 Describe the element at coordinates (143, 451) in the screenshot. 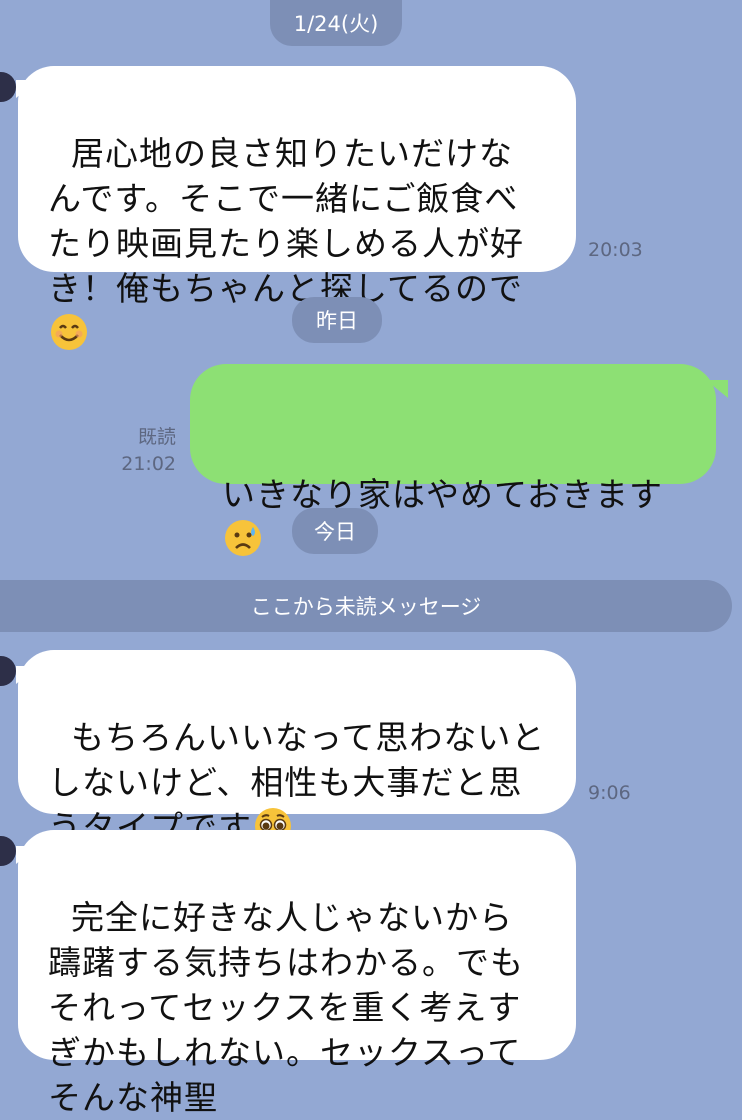

I see `read-receipt: 既読 21:02` at that location.